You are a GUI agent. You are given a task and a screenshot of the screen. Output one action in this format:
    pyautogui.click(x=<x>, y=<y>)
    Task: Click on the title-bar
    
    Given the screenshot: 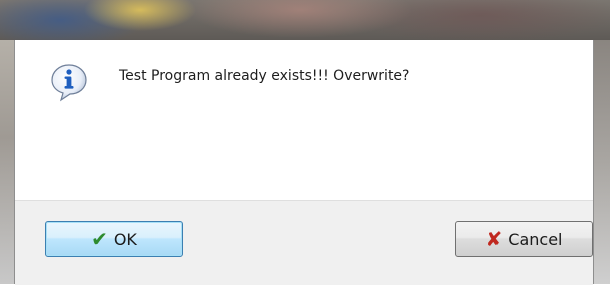 What is the action you would take?
    pyautogui.click(x=305, y=20)
    